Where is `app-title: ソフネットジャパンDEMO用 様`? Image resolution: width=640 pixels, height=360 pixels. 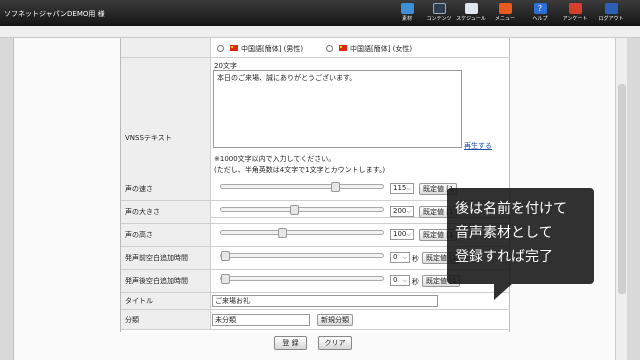 app-title: ソフネットジャパンDEMO用 様 is located at coordinates (54, 14).